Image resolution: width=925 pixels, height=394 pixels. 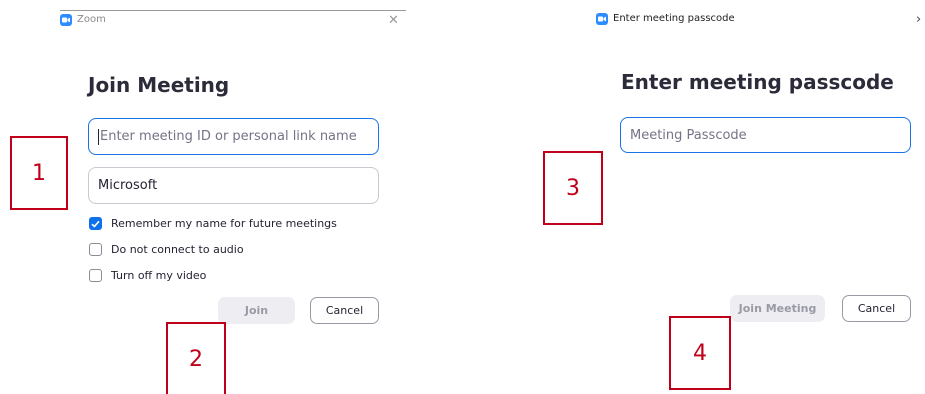 What do you see at coordinates (159, 85) in the screenshot?
I see `page-title: Join Meeting` at bounding box center [159, 85].